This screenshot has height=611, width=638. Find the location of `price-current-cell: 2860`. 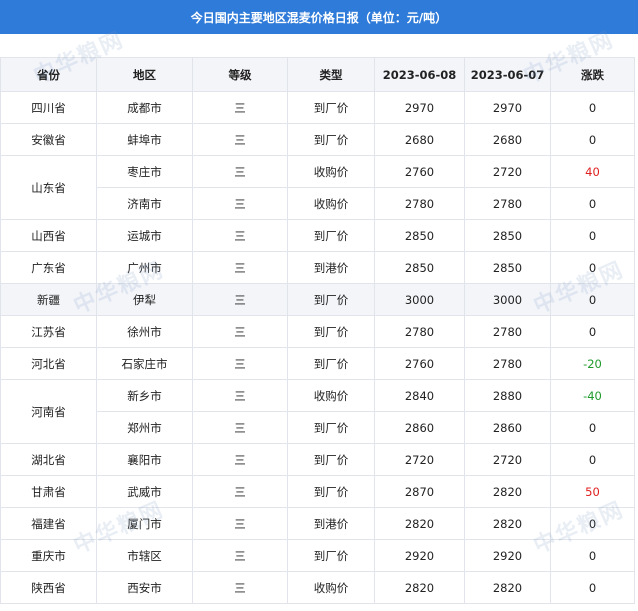

price-current-cell: 2860 is located at coordinates (419, 427).